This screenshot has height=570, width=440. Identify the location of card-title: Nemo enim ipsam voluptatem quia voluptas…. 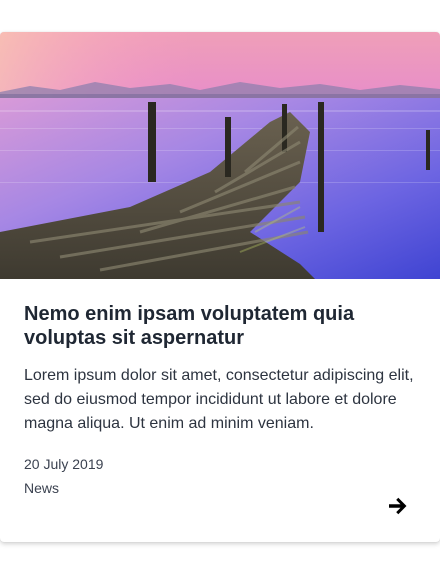
(222, 326).